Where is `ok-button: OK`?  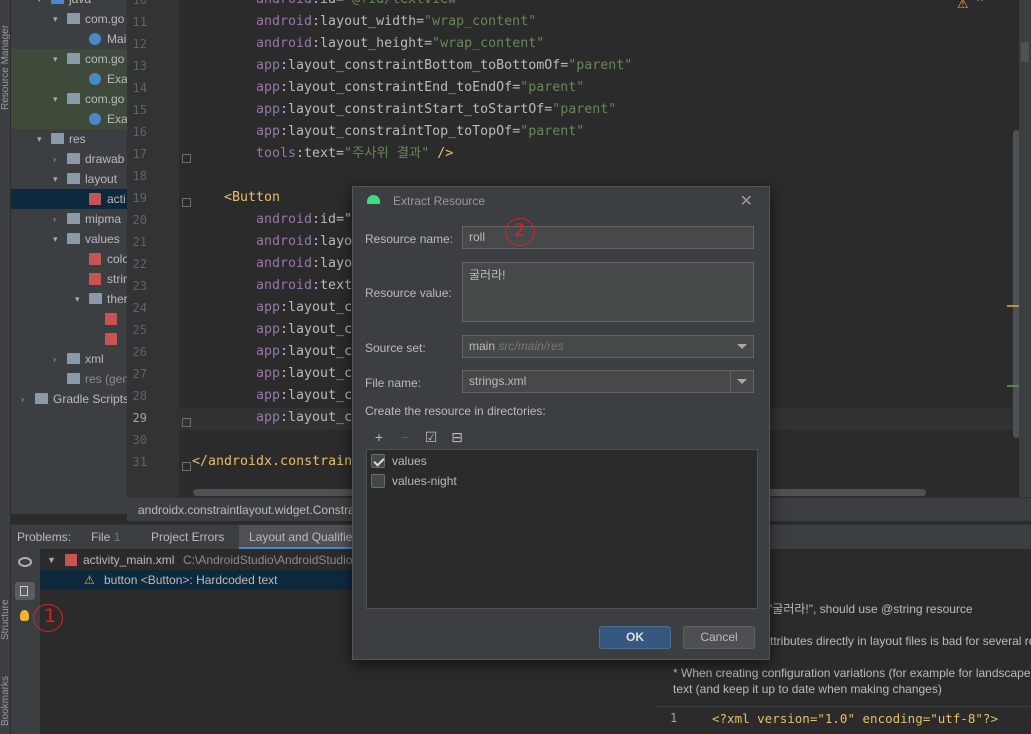 ok-button: OK is located at coordinates (635, 637).